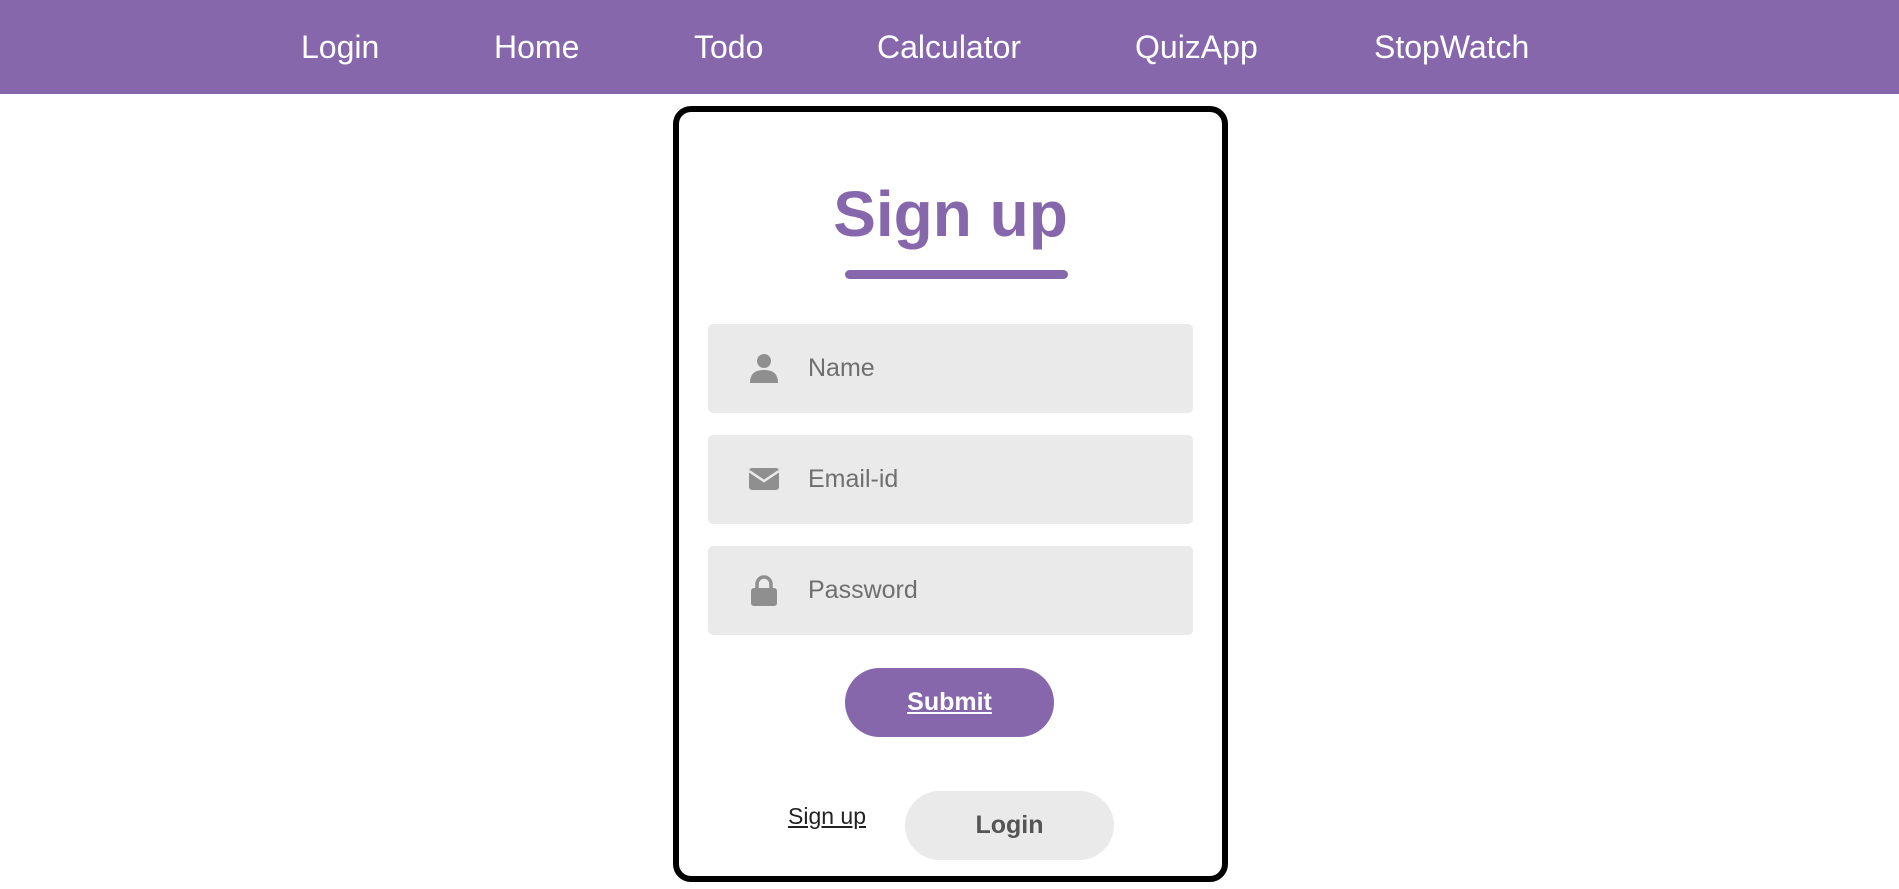  I want to click on nav-todo-link: Todo, so click(728, 47).